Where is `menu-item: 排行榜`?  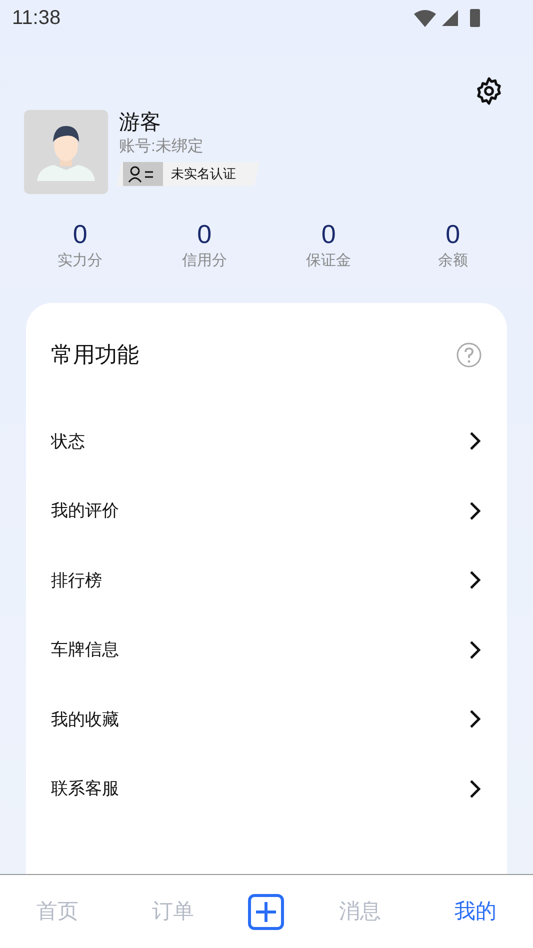
menu-item: 排行榜 is located at coordinates (266, 580).